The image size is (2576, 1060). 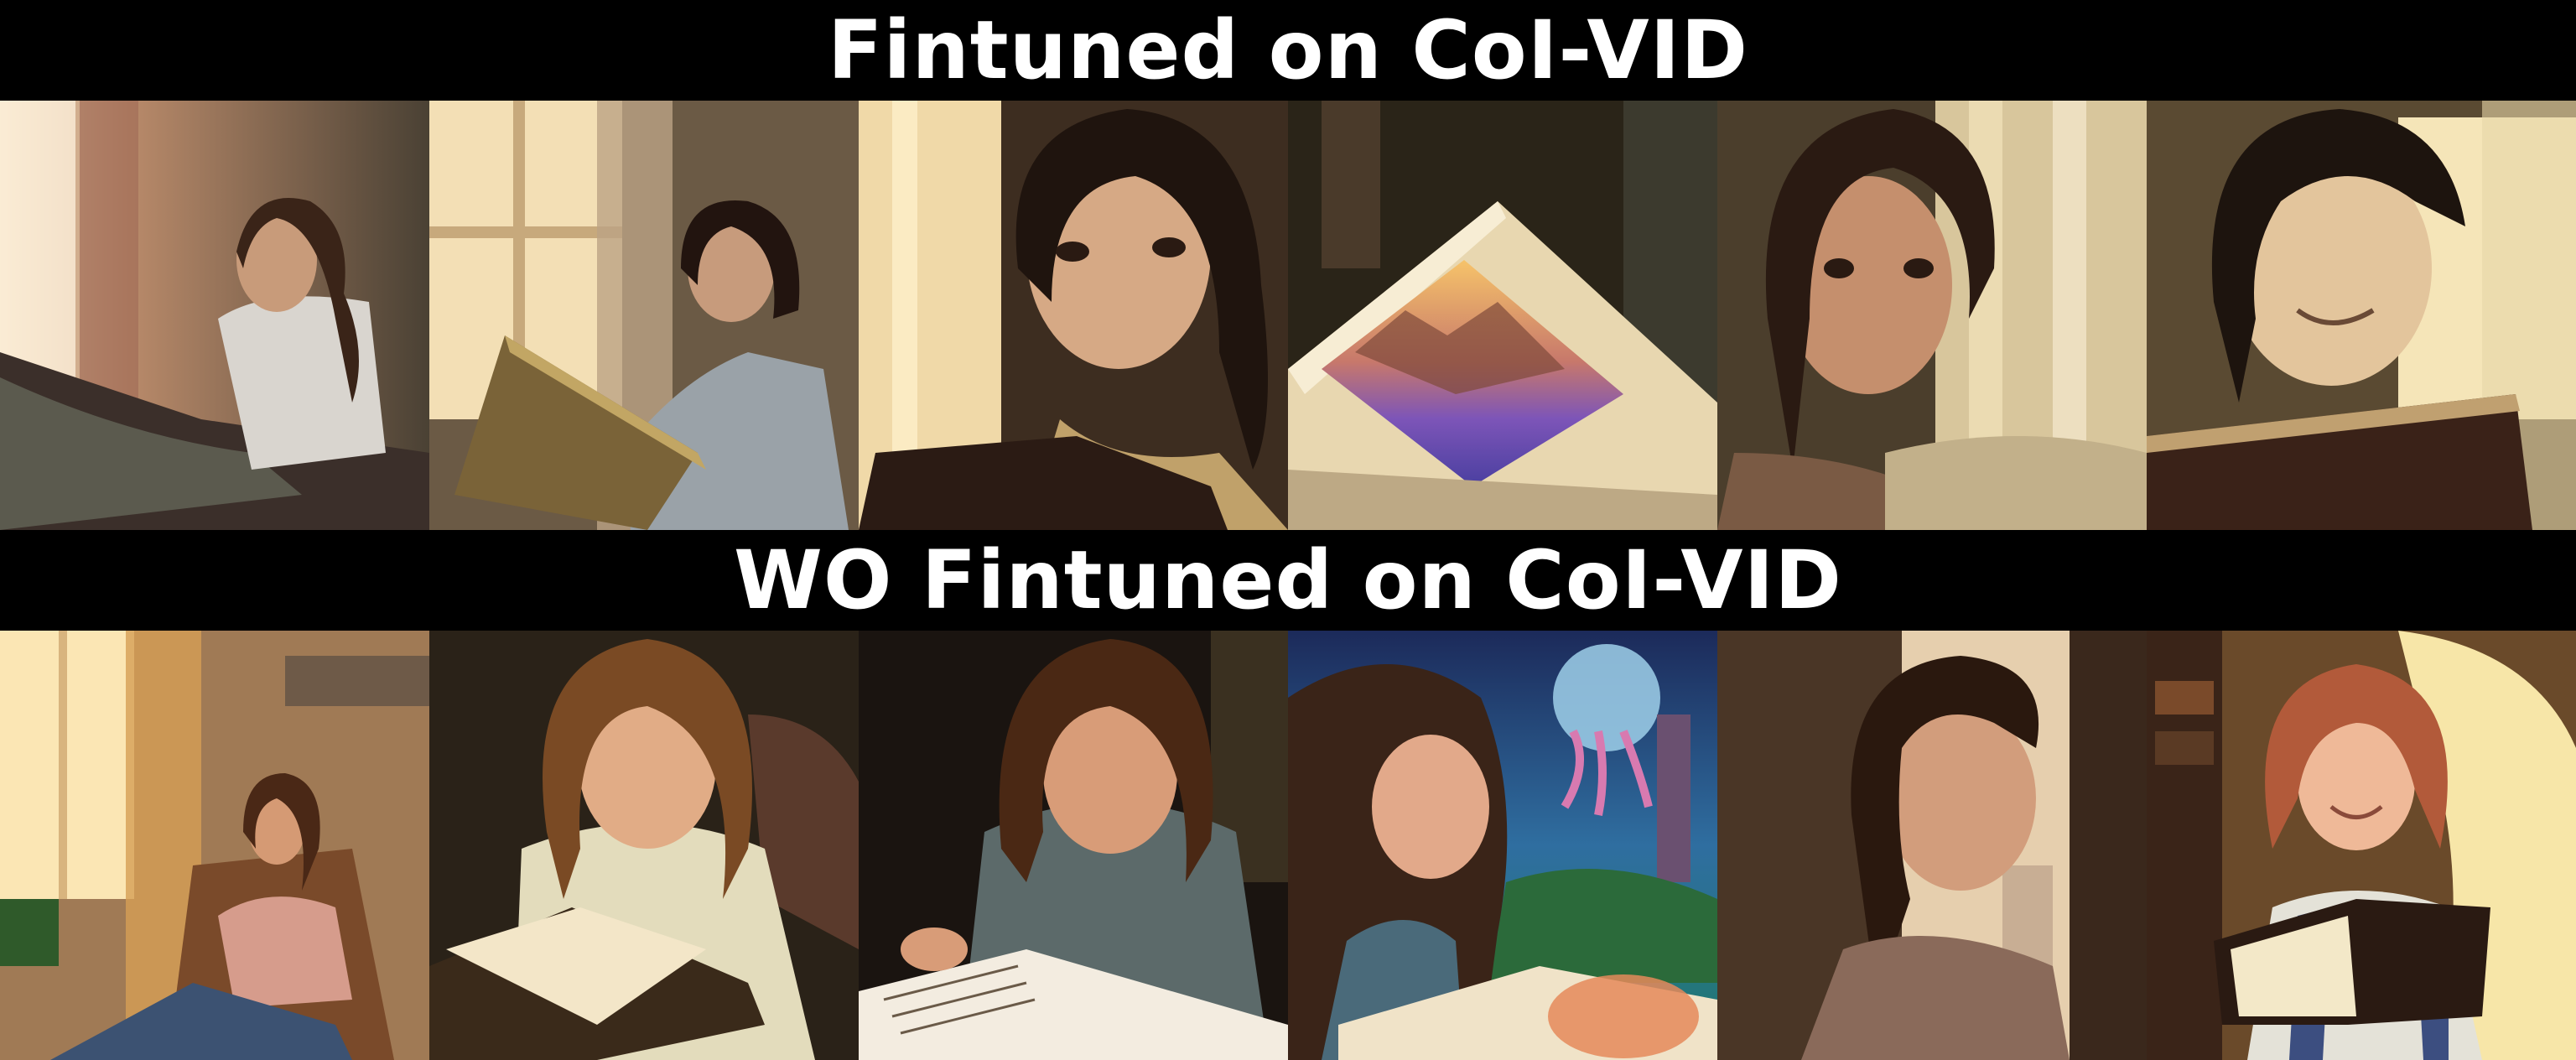 I want to click on woman-closeup-by-curtain-image, so click(x=1932, y=315).